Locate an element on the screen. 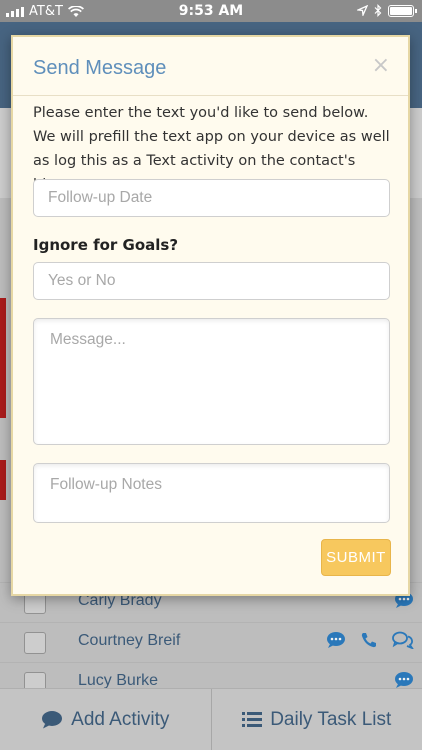 Image resolution: width=422 pixels, height=750 pixels. modal-divider is located at coordinates (210, 95).